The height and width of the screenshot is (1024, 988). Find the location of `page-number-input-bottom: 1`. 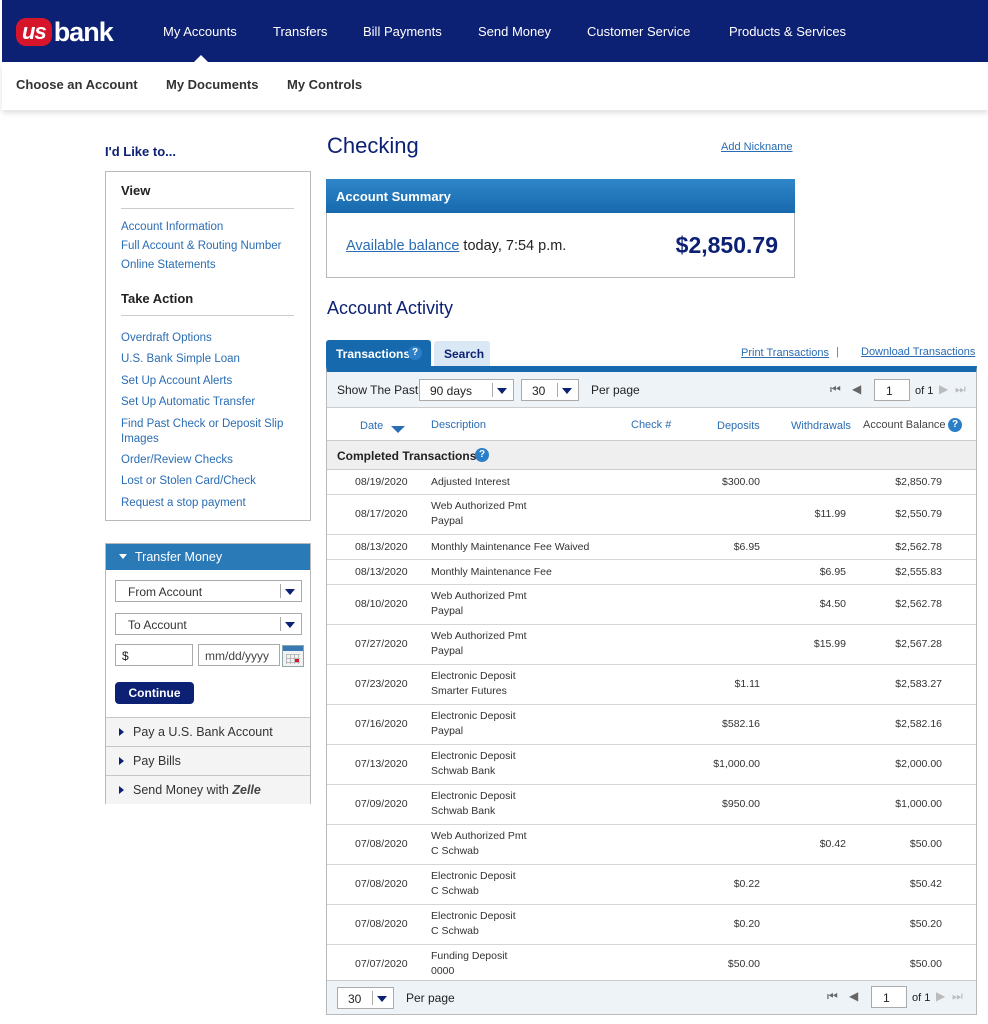

page-number-input-bottom: 1 is located at coordinates (889, 997).